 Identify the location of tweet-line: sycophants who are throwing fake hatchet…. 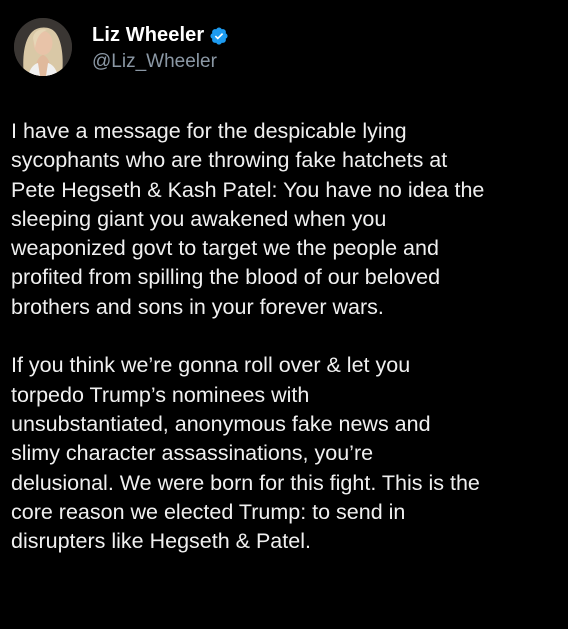
(229, 160).